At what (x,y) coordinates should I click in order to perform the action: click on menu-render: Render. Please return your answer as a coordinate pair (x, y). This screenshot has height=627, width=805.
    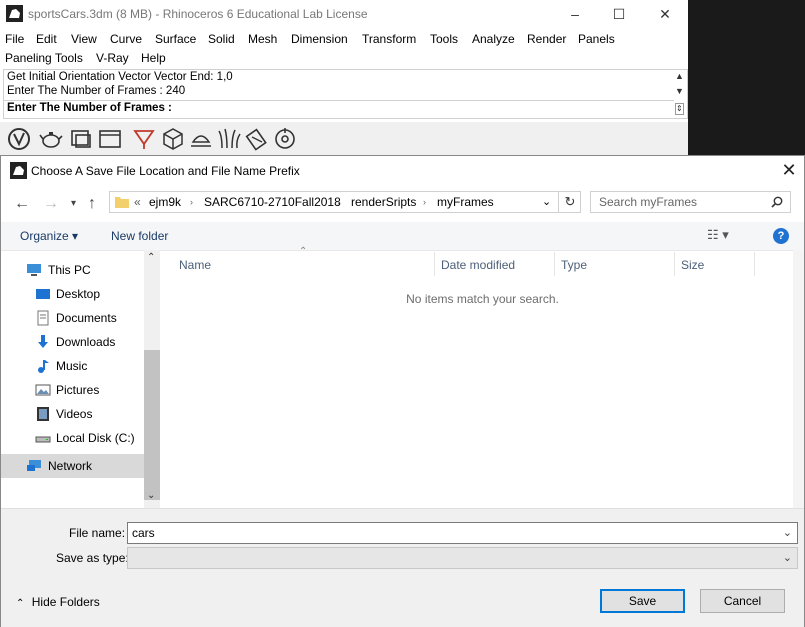
    Looking at the image, I should click on (546, 39).